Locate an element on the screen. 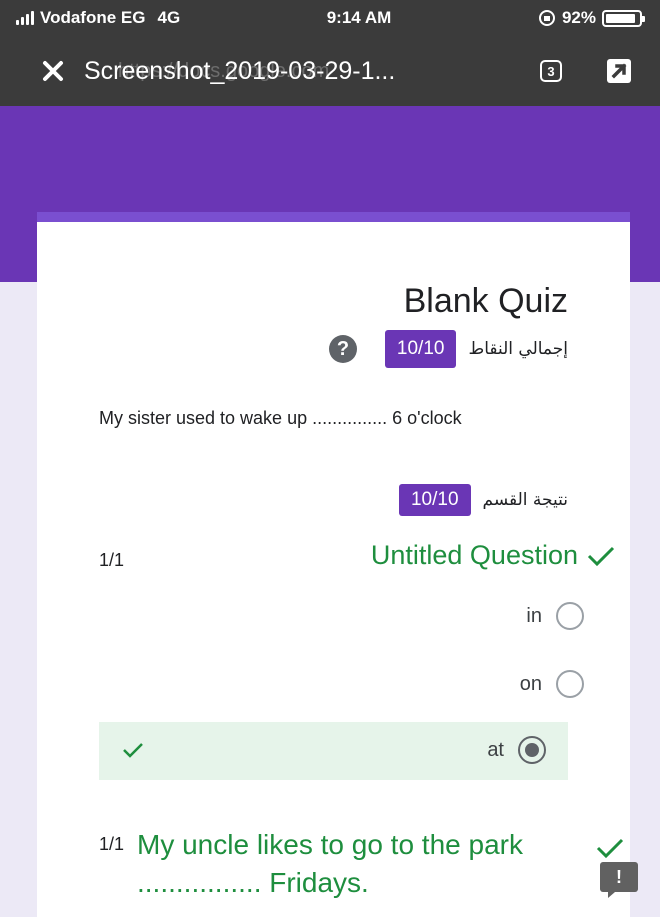 This screenshot has width=660, height=917. option-label: at is located at coordinates (495, 749).